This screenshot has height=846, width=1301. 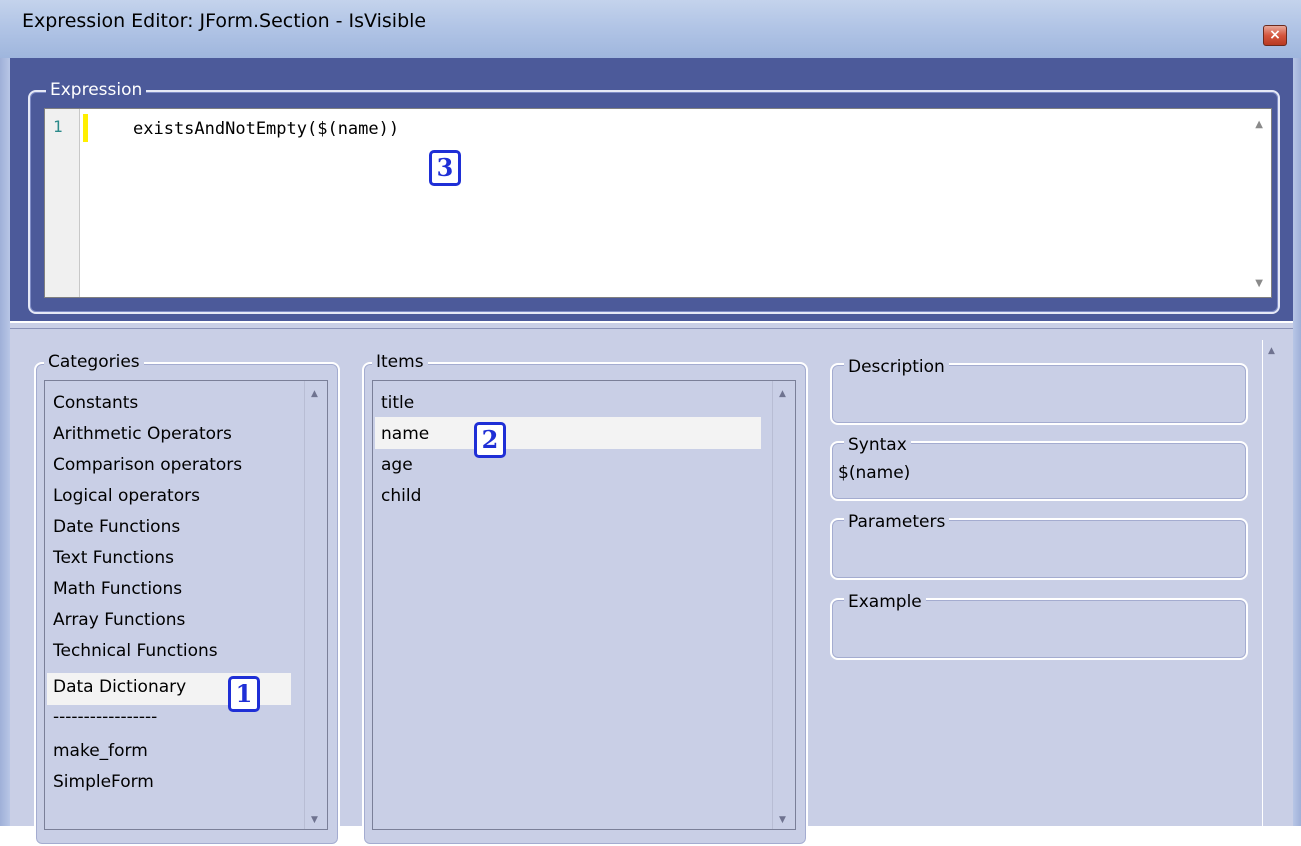 What do you see at coordinates (62, 203) in the screenshot?
I see `line-number-gutter: 1` at bounding box center [62, 203].